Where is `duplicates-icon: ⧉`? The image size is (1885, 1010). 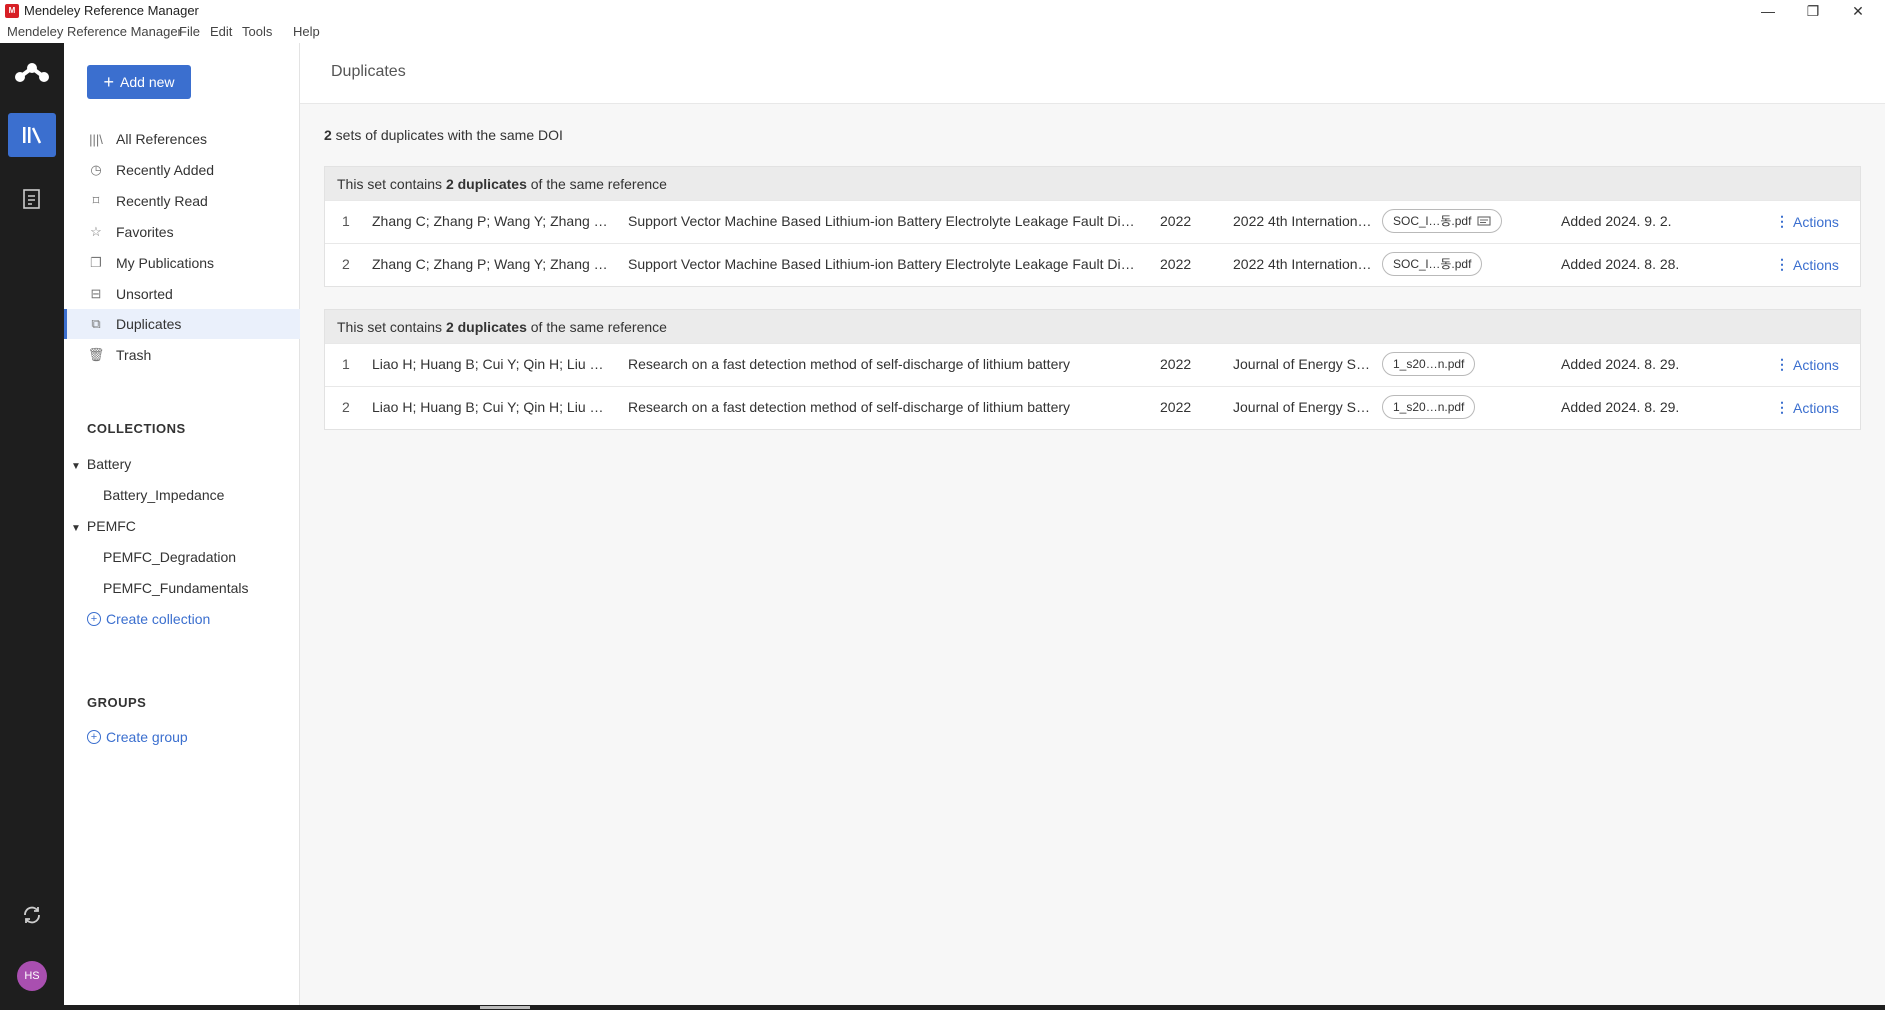 duplicates-icon: ⧉ is located at coordinates (96, 323).